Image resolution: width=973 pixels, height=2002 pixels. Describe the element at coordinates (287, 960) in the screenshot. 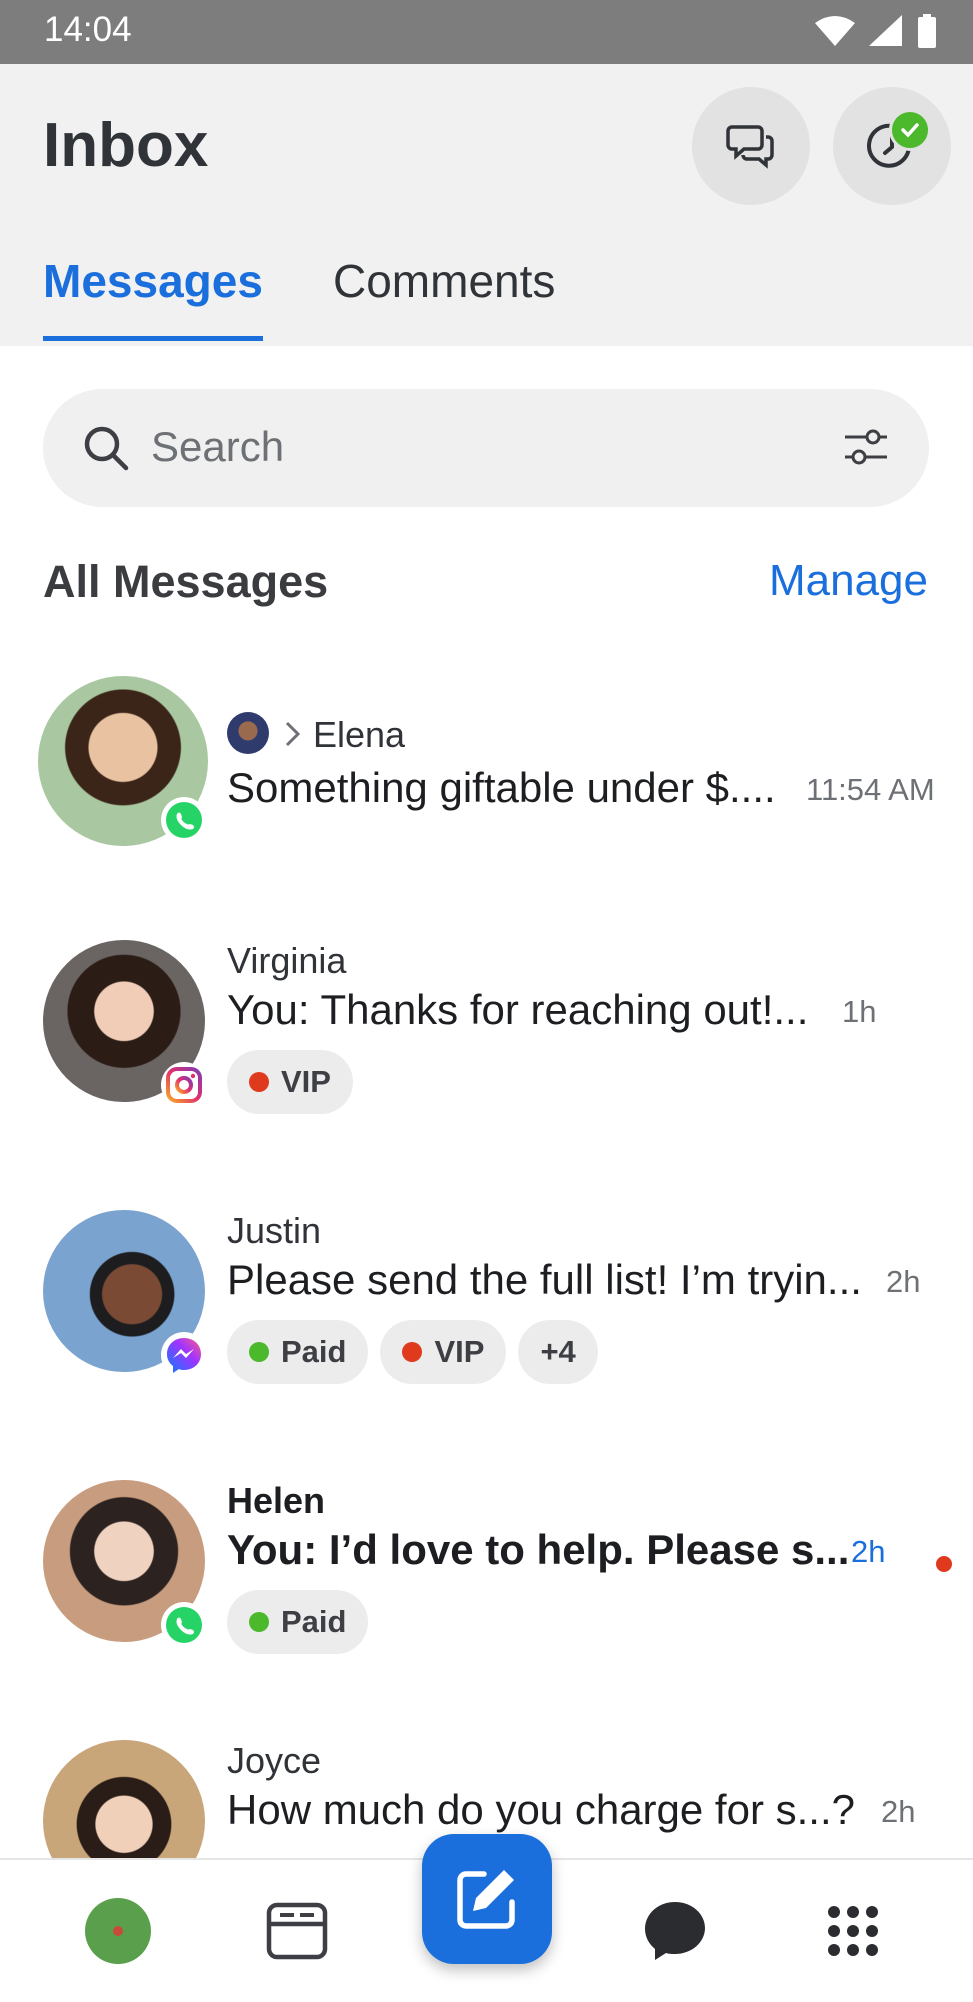

I see `contact-name: Virginia` at that location.